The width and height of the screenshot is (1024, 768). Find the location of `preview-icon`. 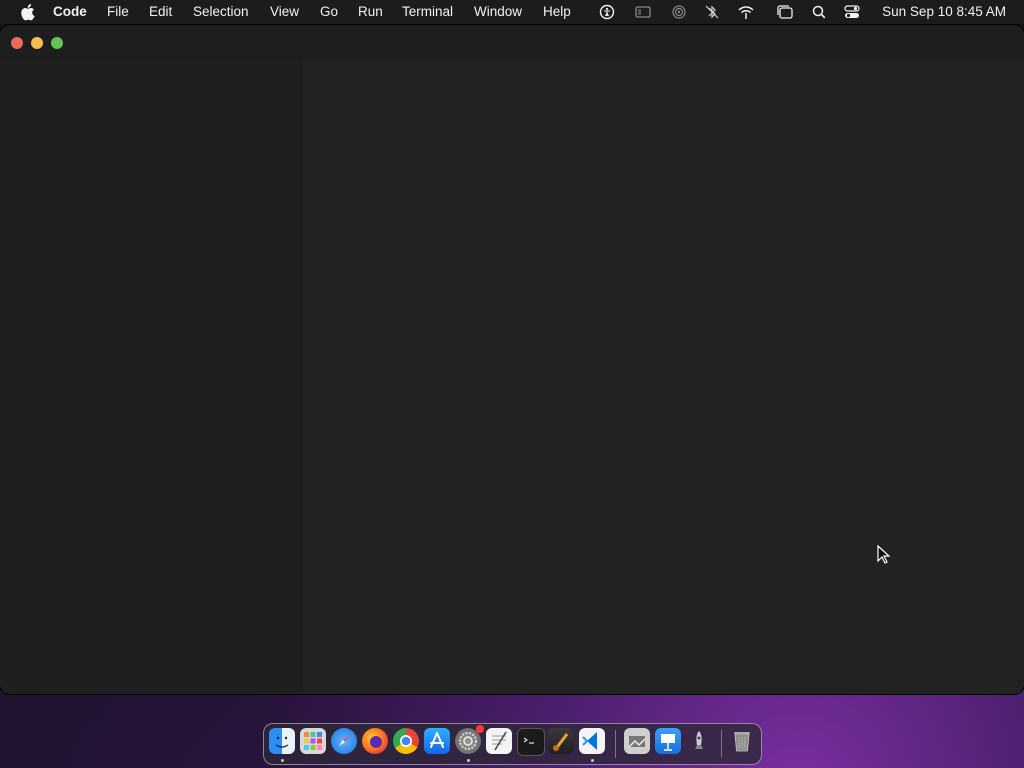

preview-icon is located at coordinates (637, 741).